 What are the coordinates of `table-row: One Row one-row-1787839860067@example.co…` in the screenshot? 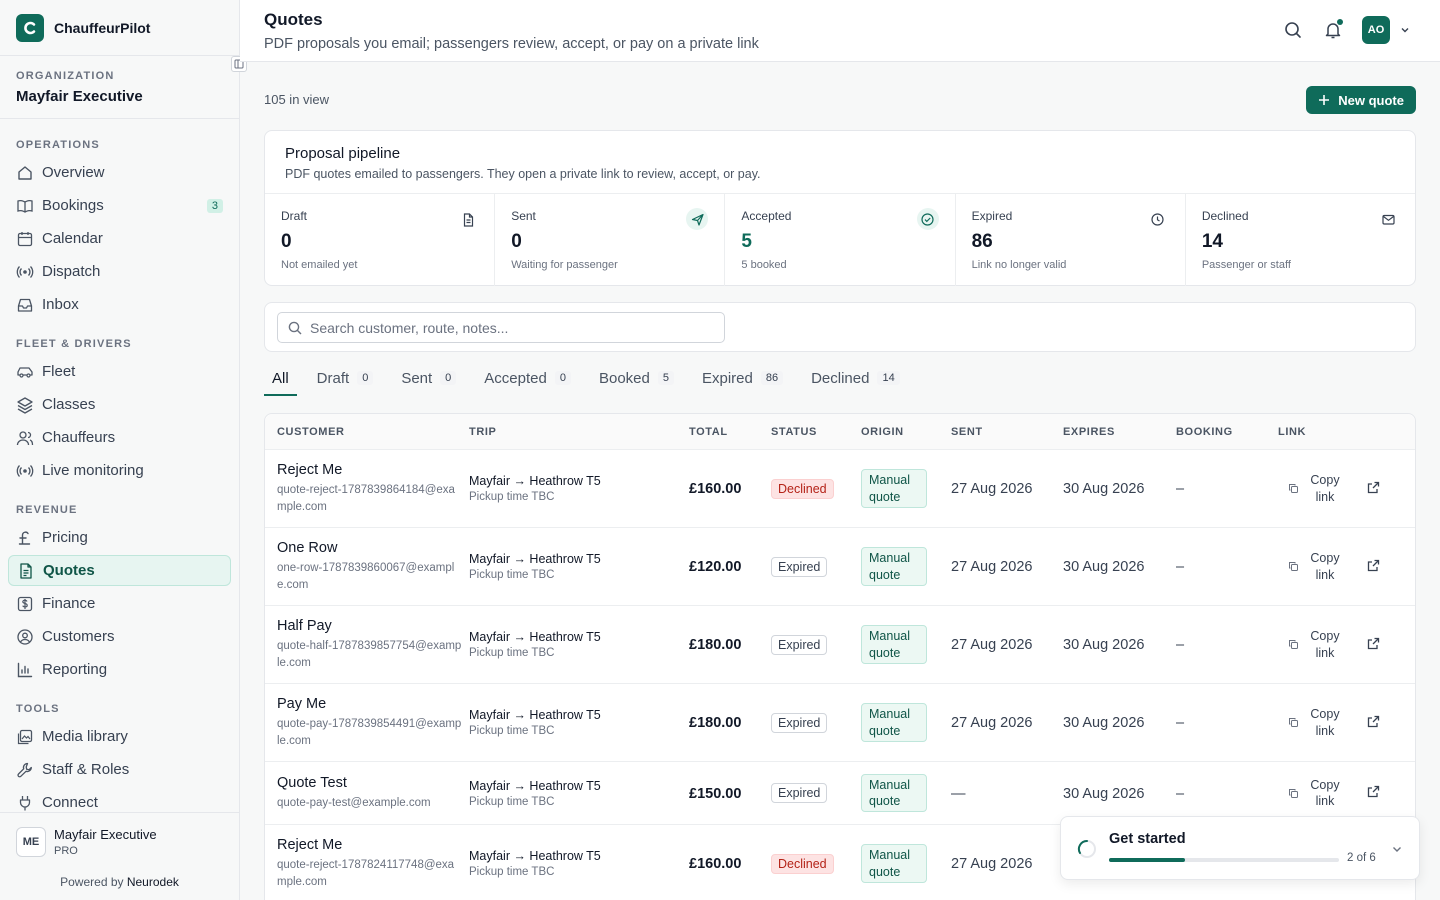 It's located at (840, 567).